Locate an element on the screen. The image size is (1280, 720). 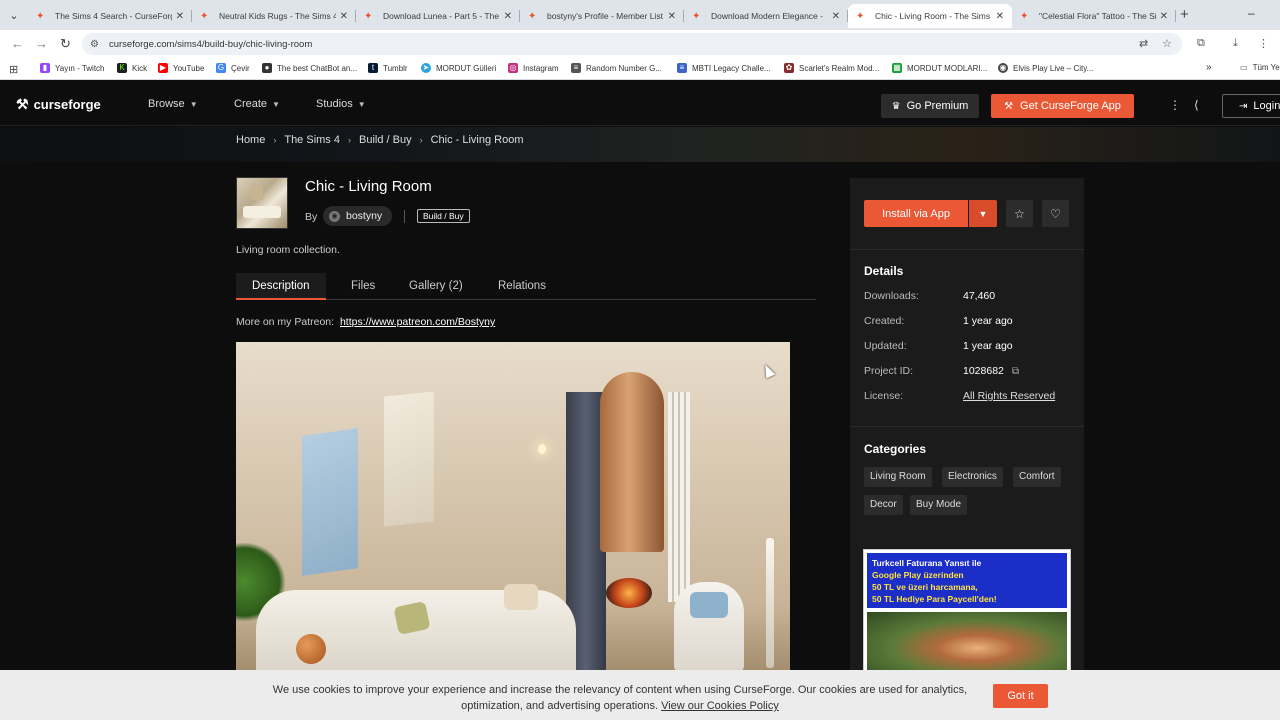
bookmarks-overflow-icon: » is located at coordinates (1209, 67).